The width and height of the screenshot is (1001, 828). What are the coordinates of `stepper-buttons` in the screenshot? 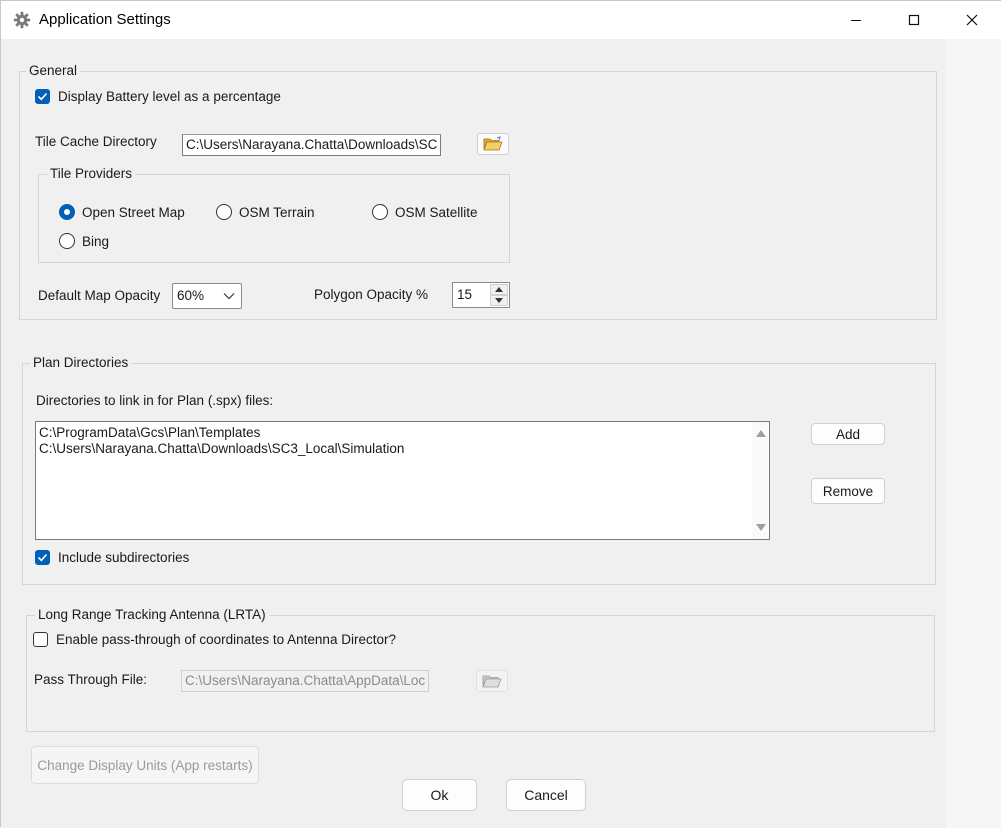 It's located at (499, 295).